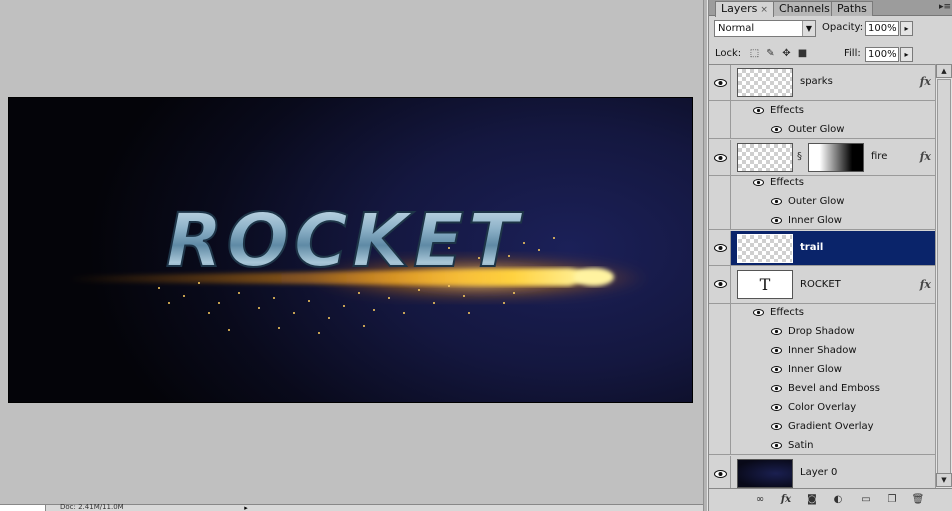 The height and width of the screenshot is (511, 952). What do you see at coordinates (822, 331) in the screenshot?
I see `effect-row: Drop Shadow` at bounding box center [822, 331].